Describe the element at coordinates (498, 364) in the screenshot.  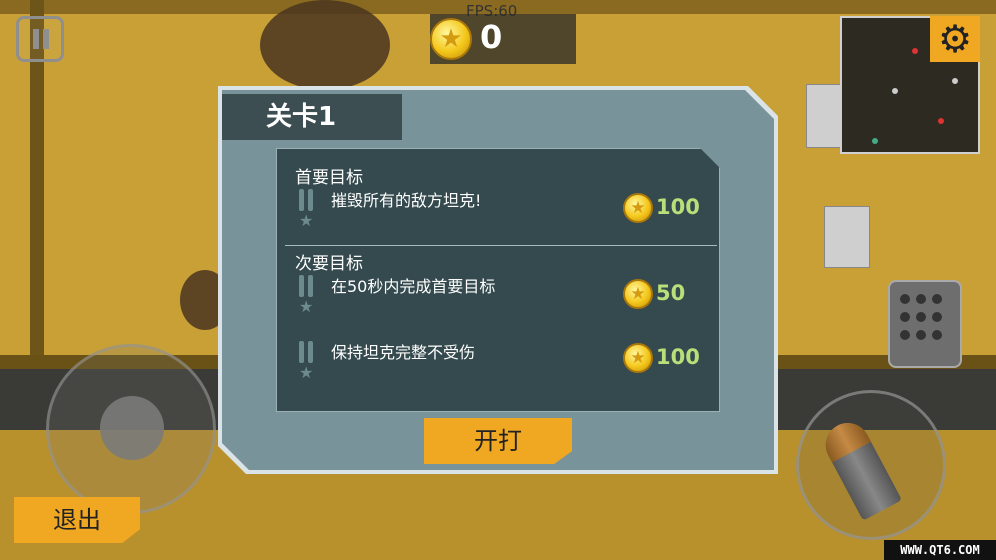
I see `objective-row: ★ 保持坦克完整不受伤 100` at that location.